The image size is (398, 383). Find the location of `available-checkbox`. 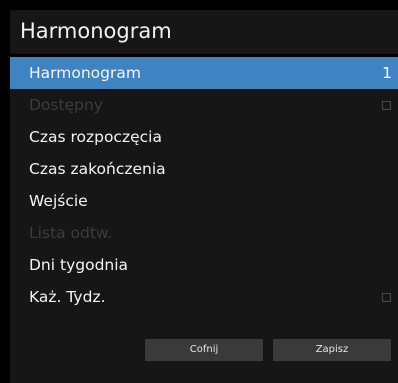

available-checkbox is located at coordinates (386, 105).